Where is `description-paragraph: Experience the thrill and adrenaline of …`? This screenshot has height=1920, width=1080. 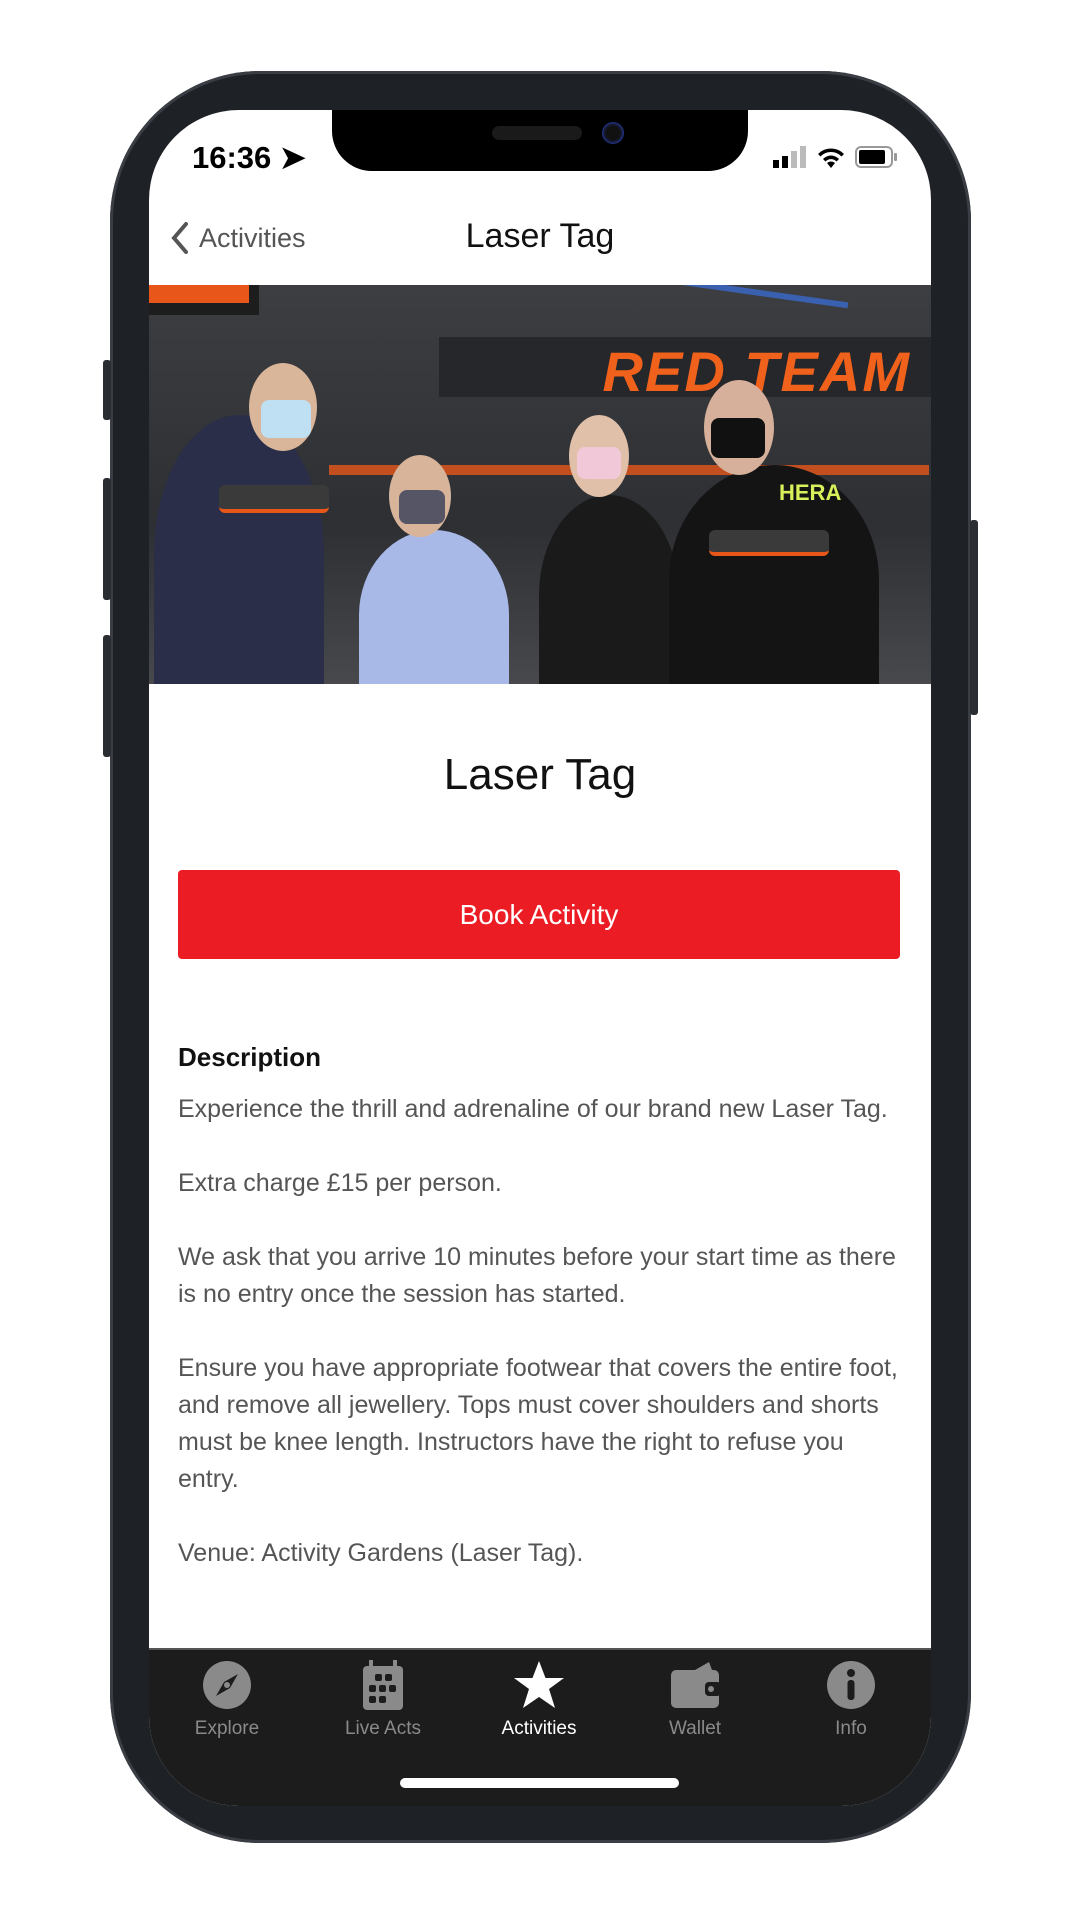
description-paragraph: Experience the thrill and adrenaline of … is located at coordinates (533, 1109).